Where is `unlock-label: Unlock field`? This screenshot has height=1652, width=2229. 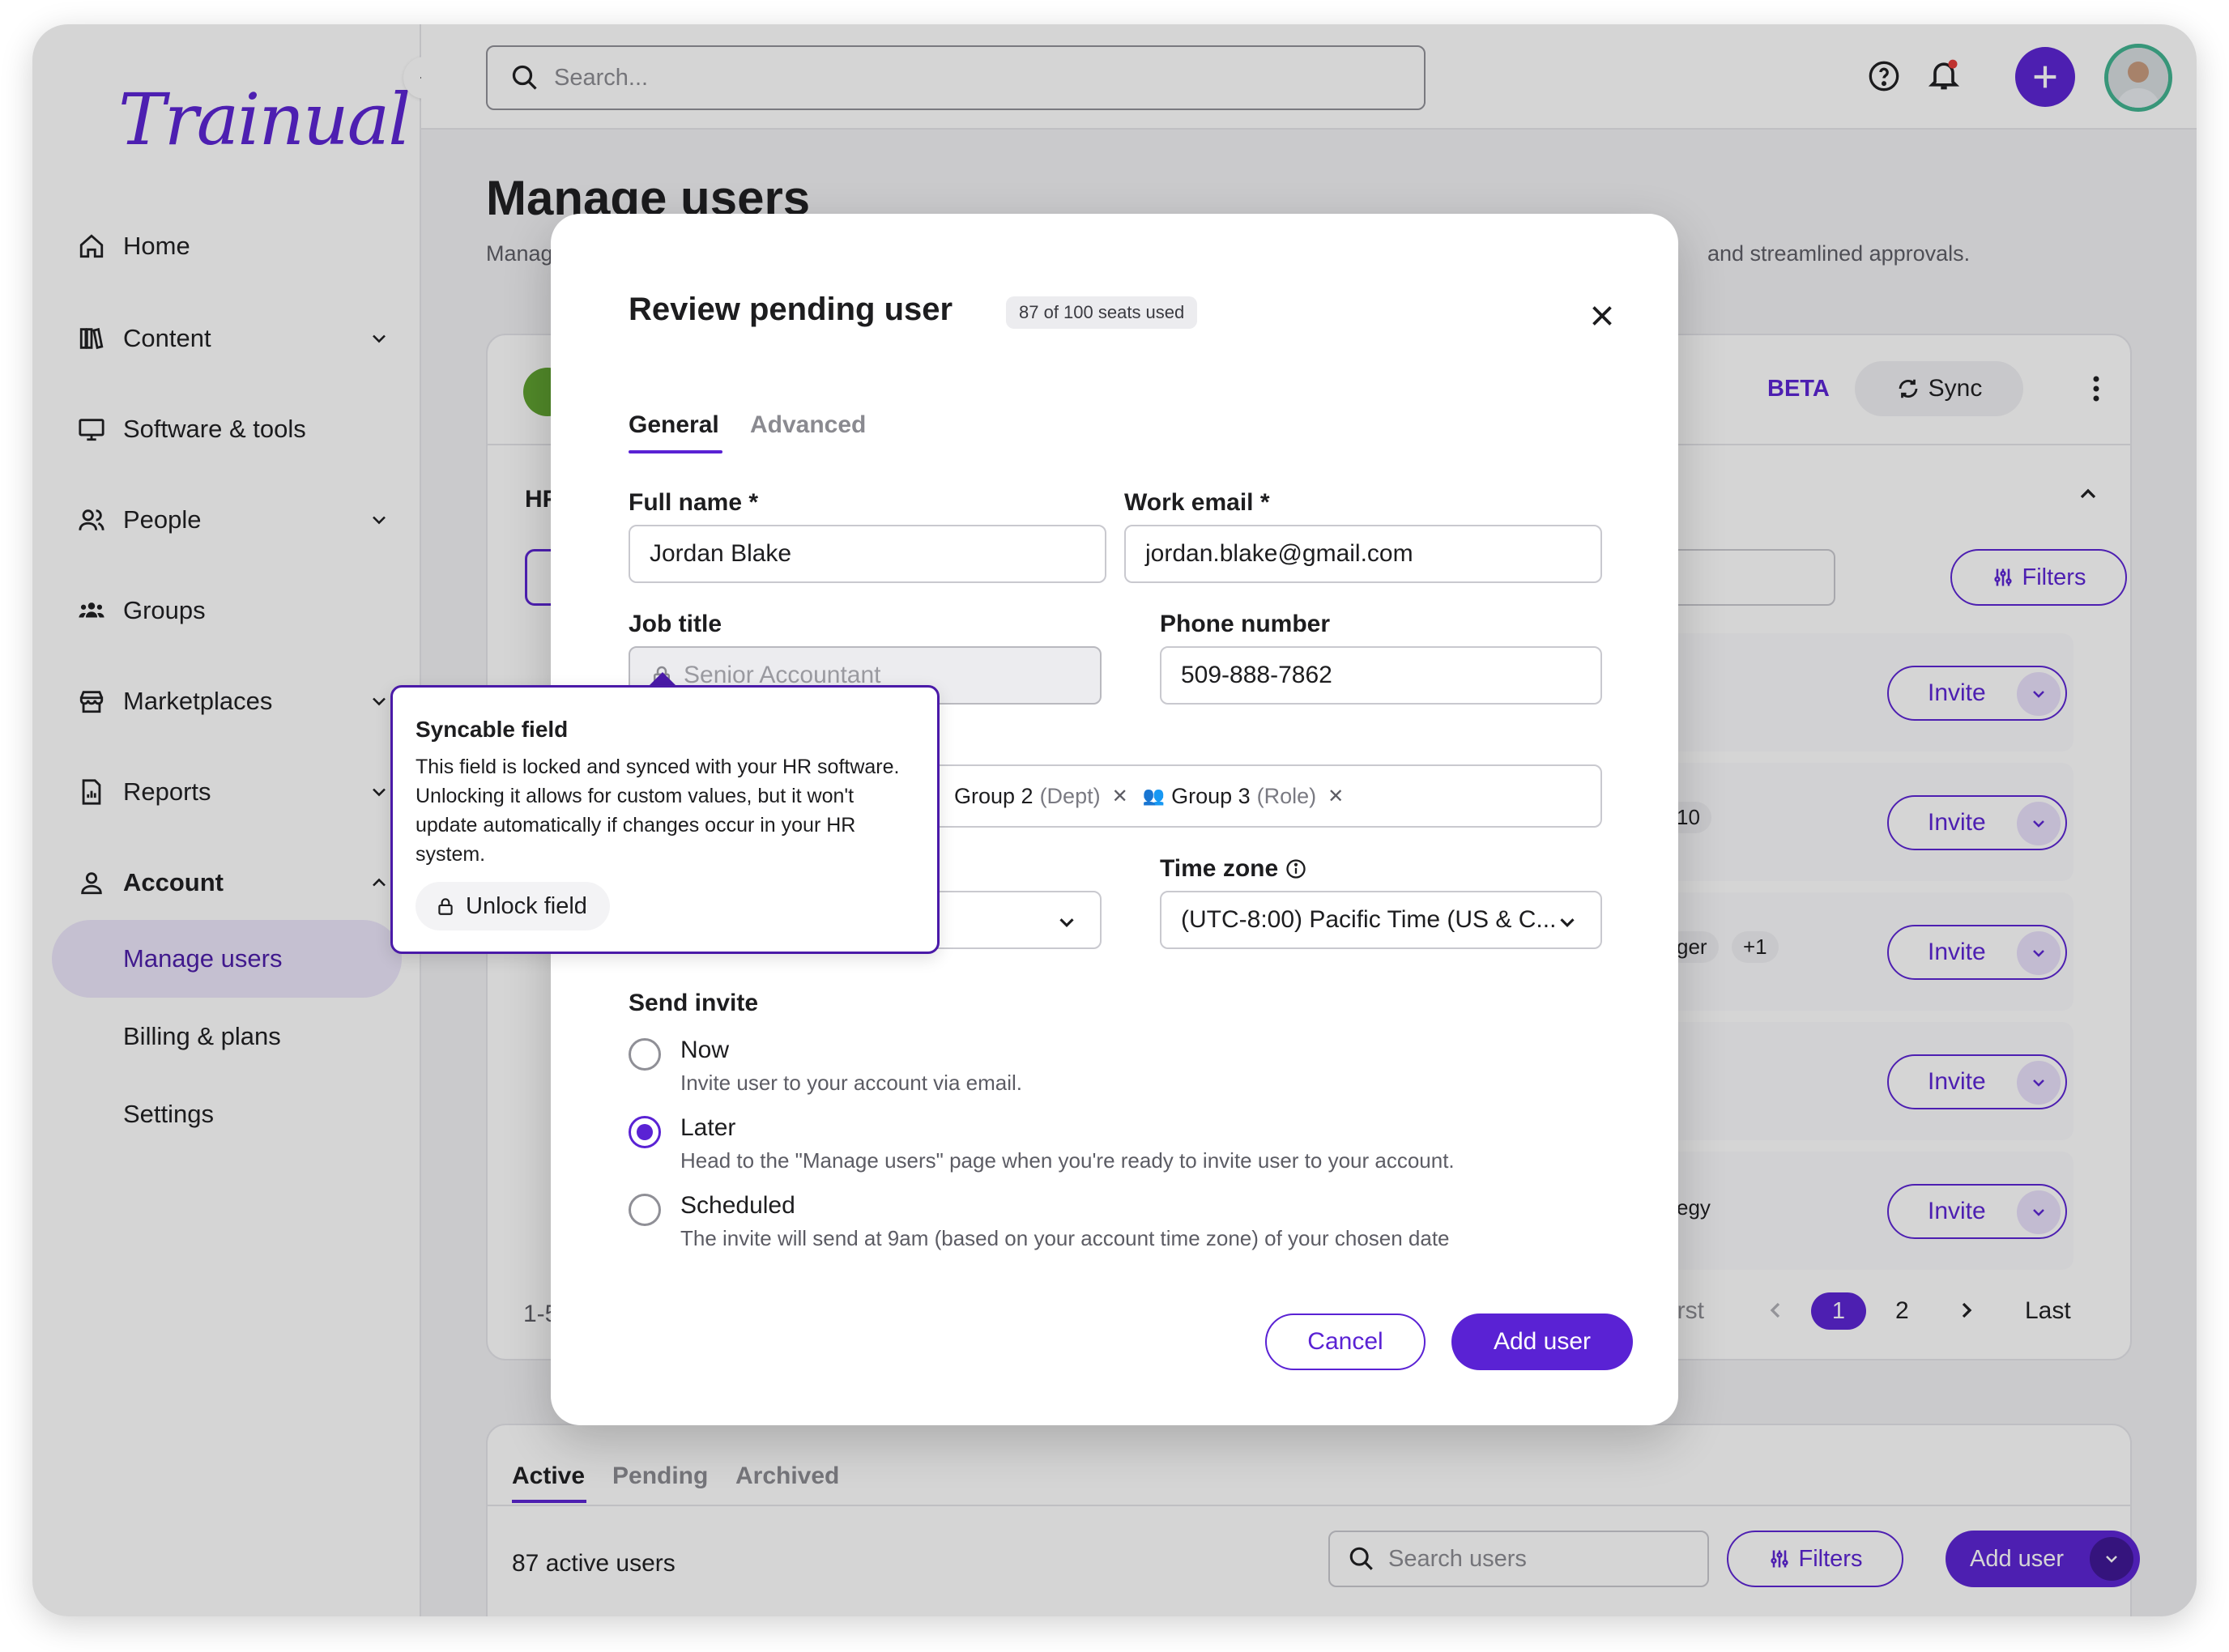 unlock-label: Unlock field is located at coordinates (527, 905).